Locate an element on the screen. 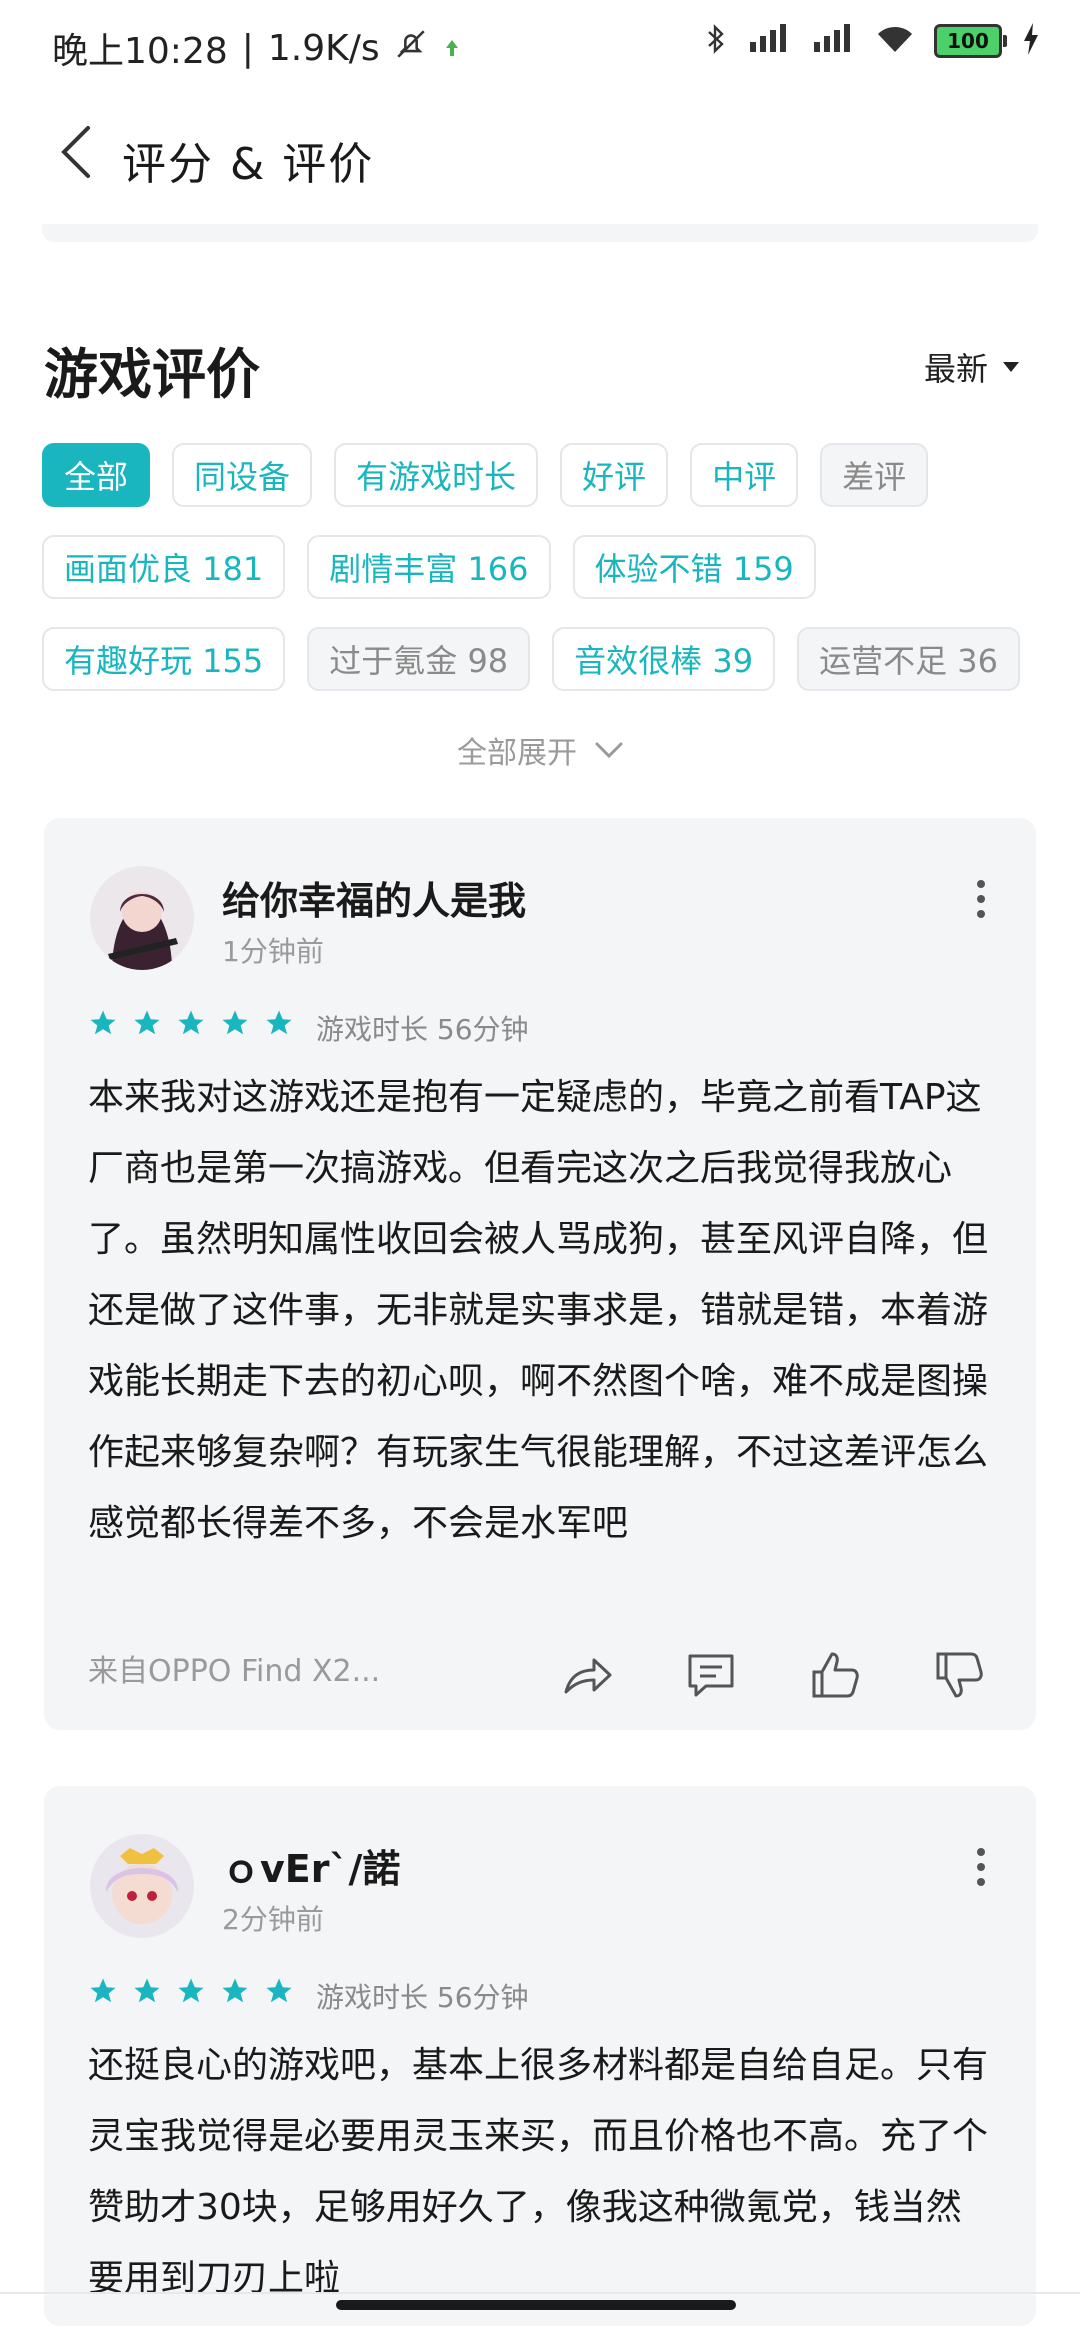 Image resolution: width=1080 pixels, height=2340 pixels. comment-icon is located at coordinates (711, 1675).